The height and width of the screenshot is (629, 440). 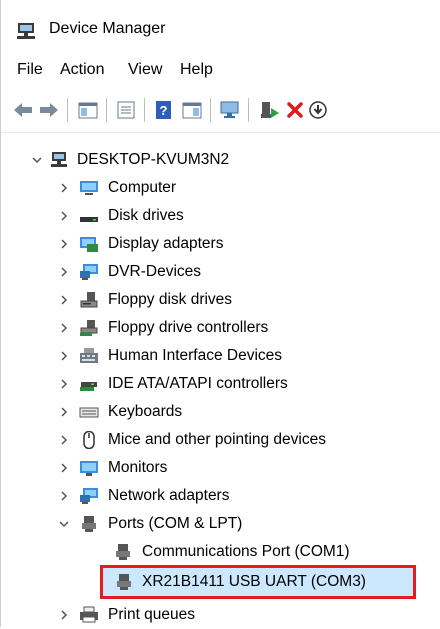 I want to click on menu-view: View, so click(x=145, y=70).